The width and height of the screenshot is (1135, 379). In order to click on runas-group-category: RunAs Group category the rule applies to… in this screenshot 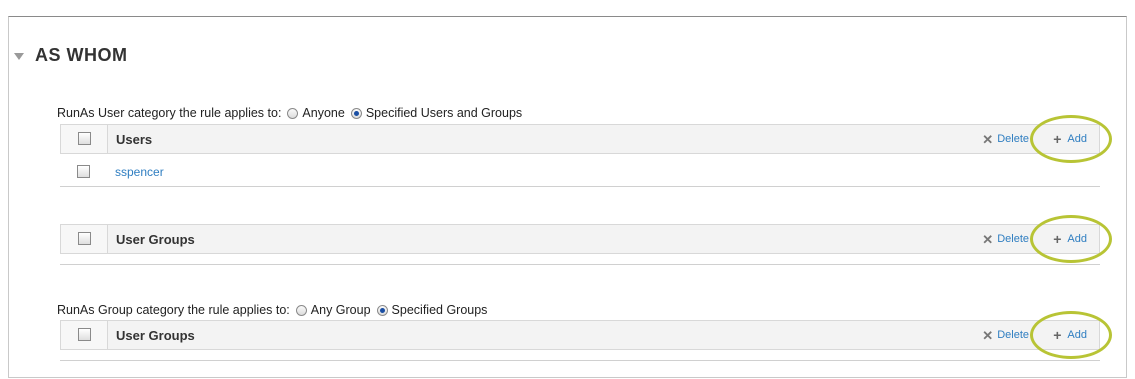, I will do `click(272, 310)`.